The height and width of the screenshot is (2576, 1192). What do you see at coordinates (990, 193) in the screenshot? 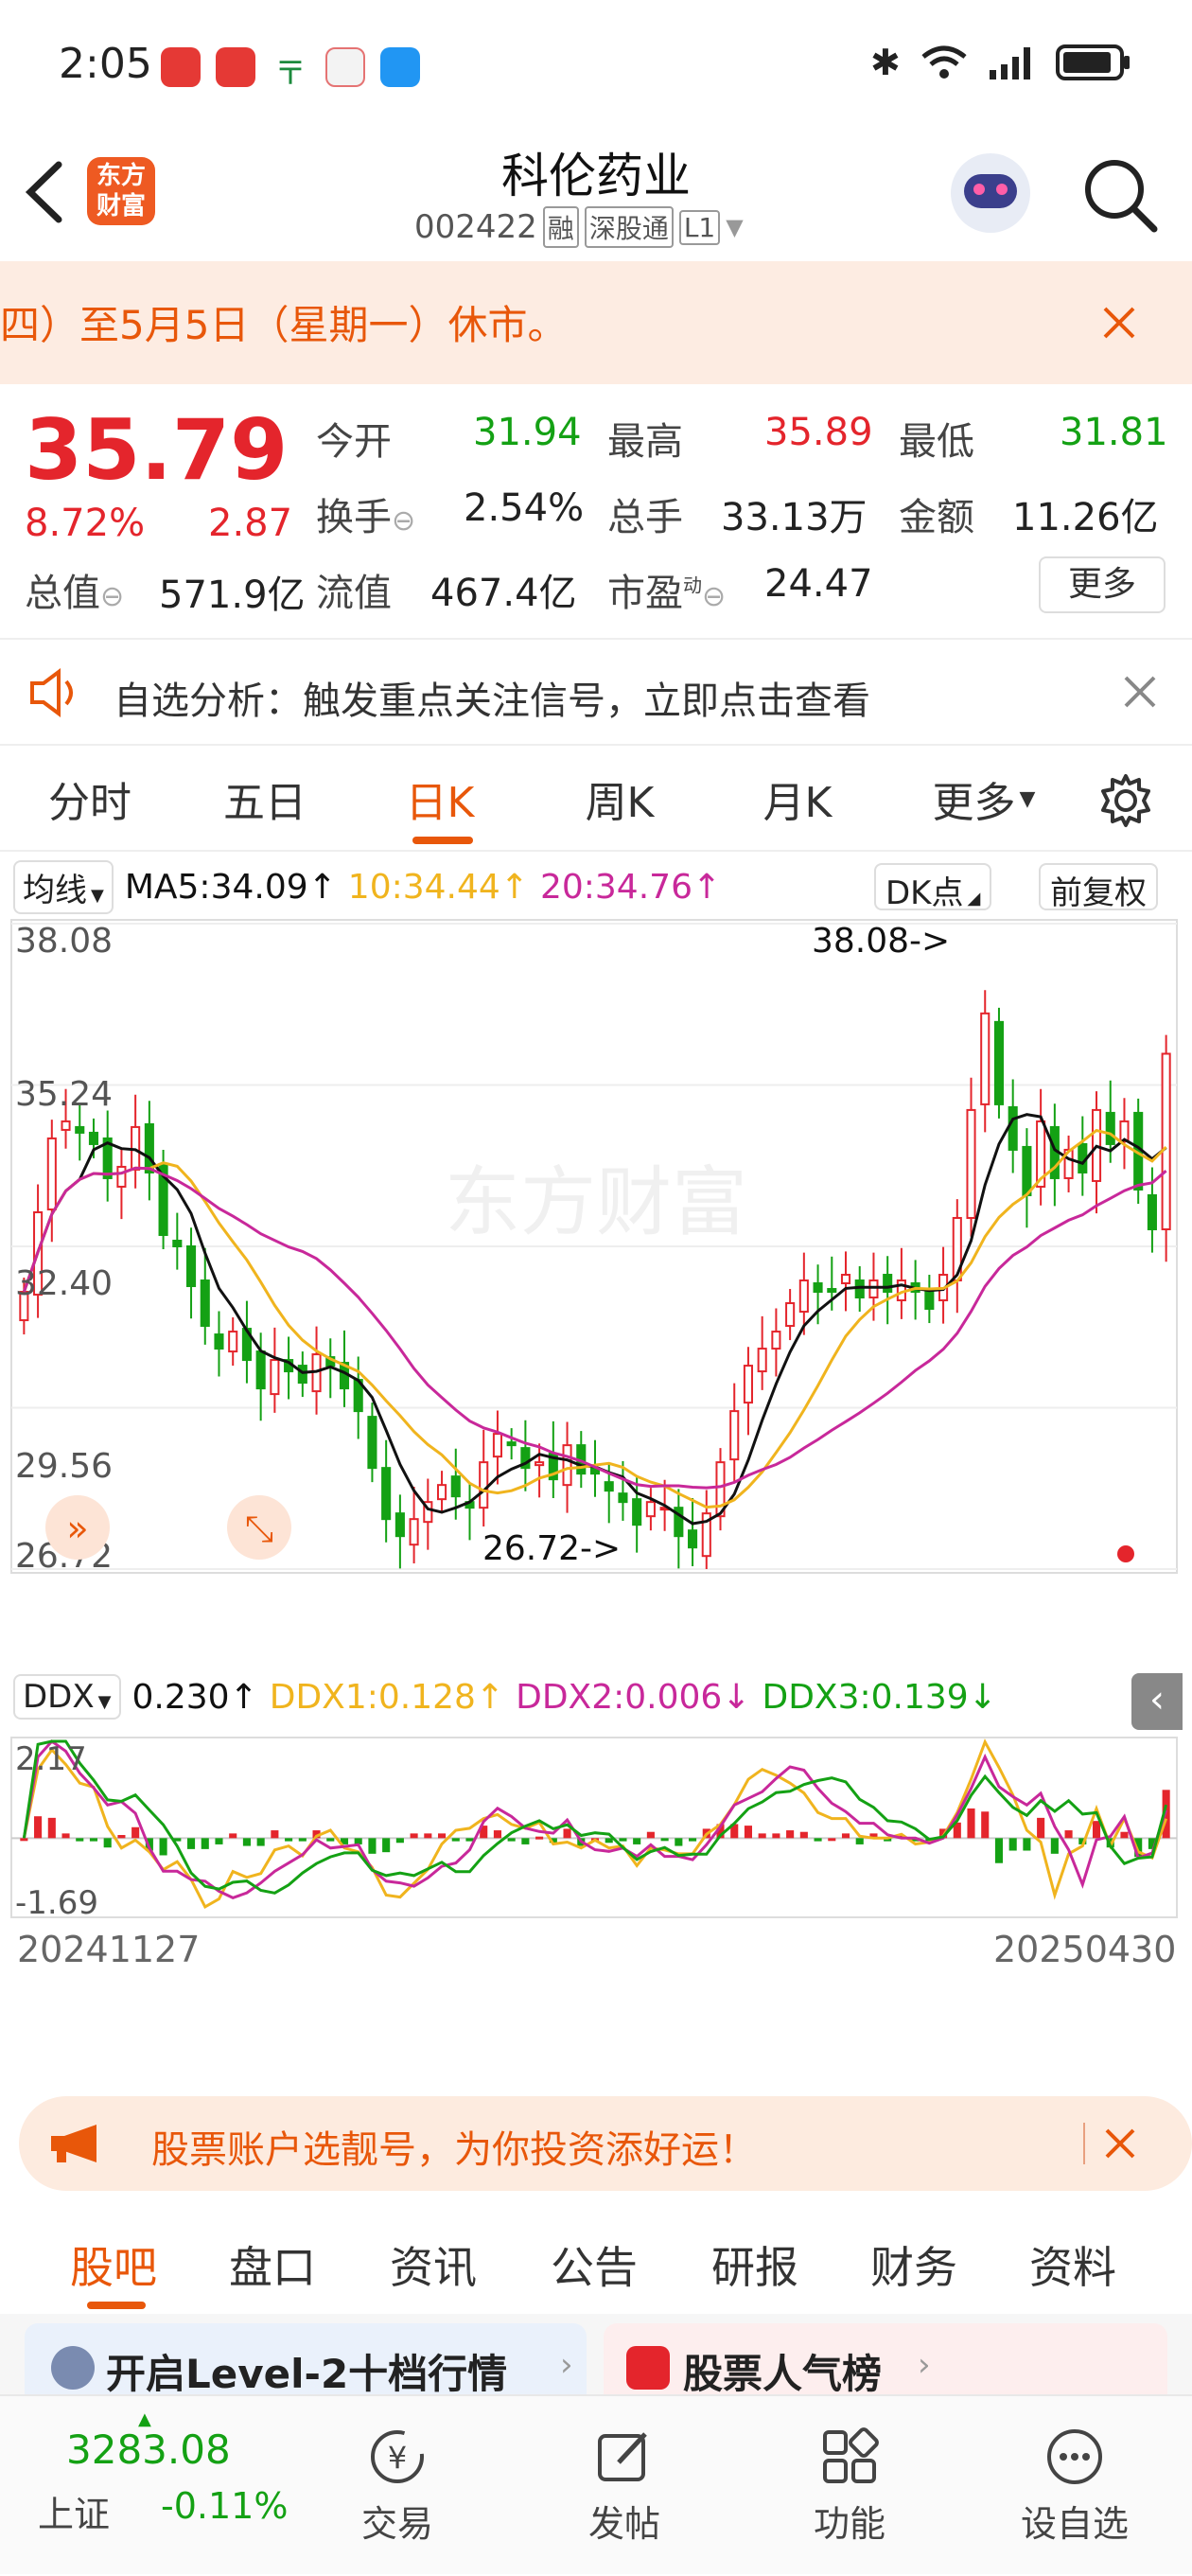
I see `robot-assistant-icon` at bounding box center [990, 193].